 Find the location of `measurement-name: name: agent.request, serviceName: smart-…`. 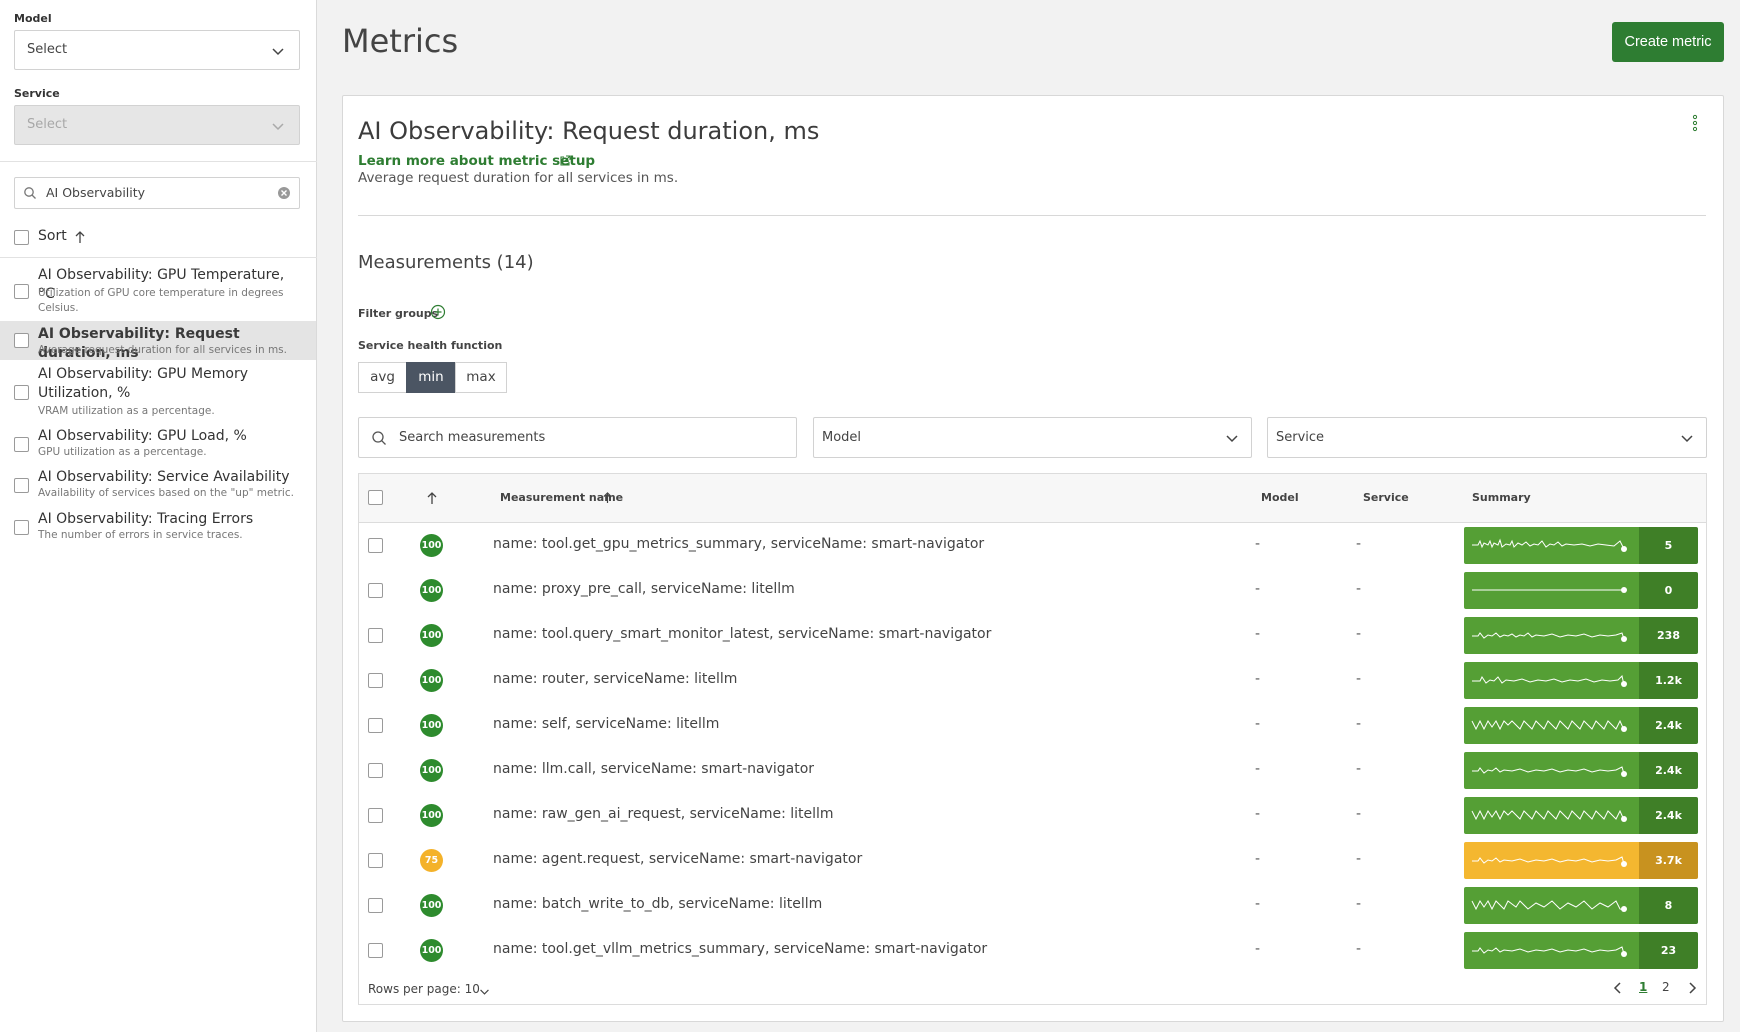

measurement-name: name: agent.request, serviceName: smart-… is located at coordinates (677, 859).